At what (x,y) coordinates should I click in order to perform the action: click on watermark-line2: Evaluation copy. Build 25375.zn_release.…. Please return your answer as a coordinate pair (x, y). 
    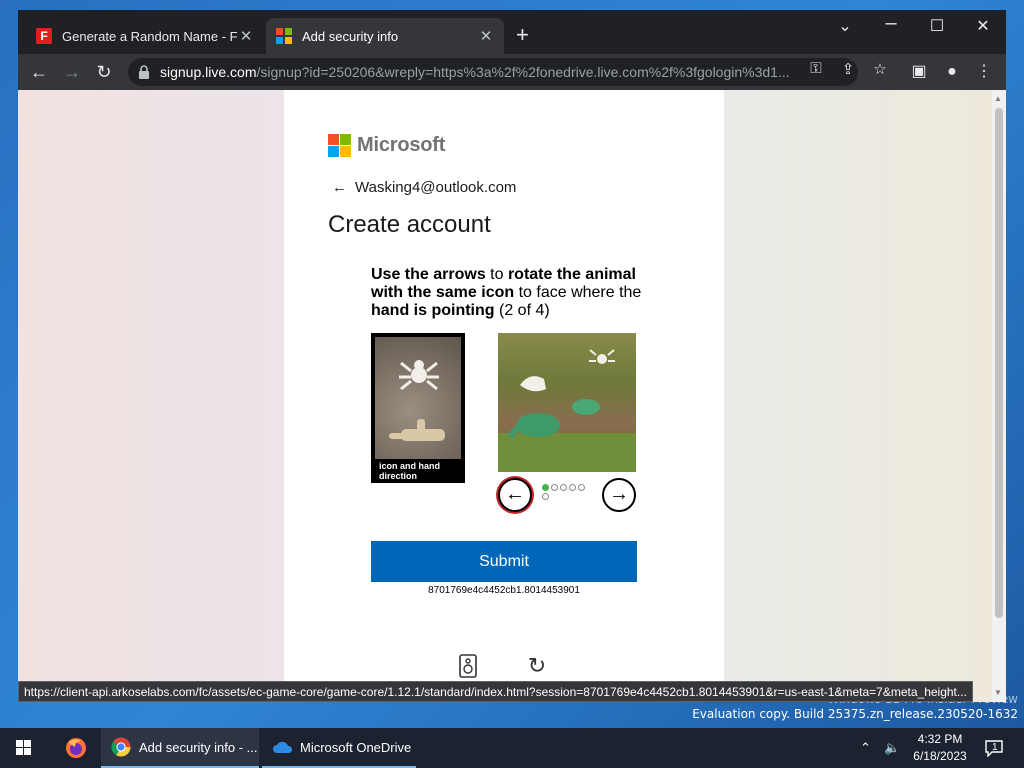
    Looking at the image, I should click on (855, 714).